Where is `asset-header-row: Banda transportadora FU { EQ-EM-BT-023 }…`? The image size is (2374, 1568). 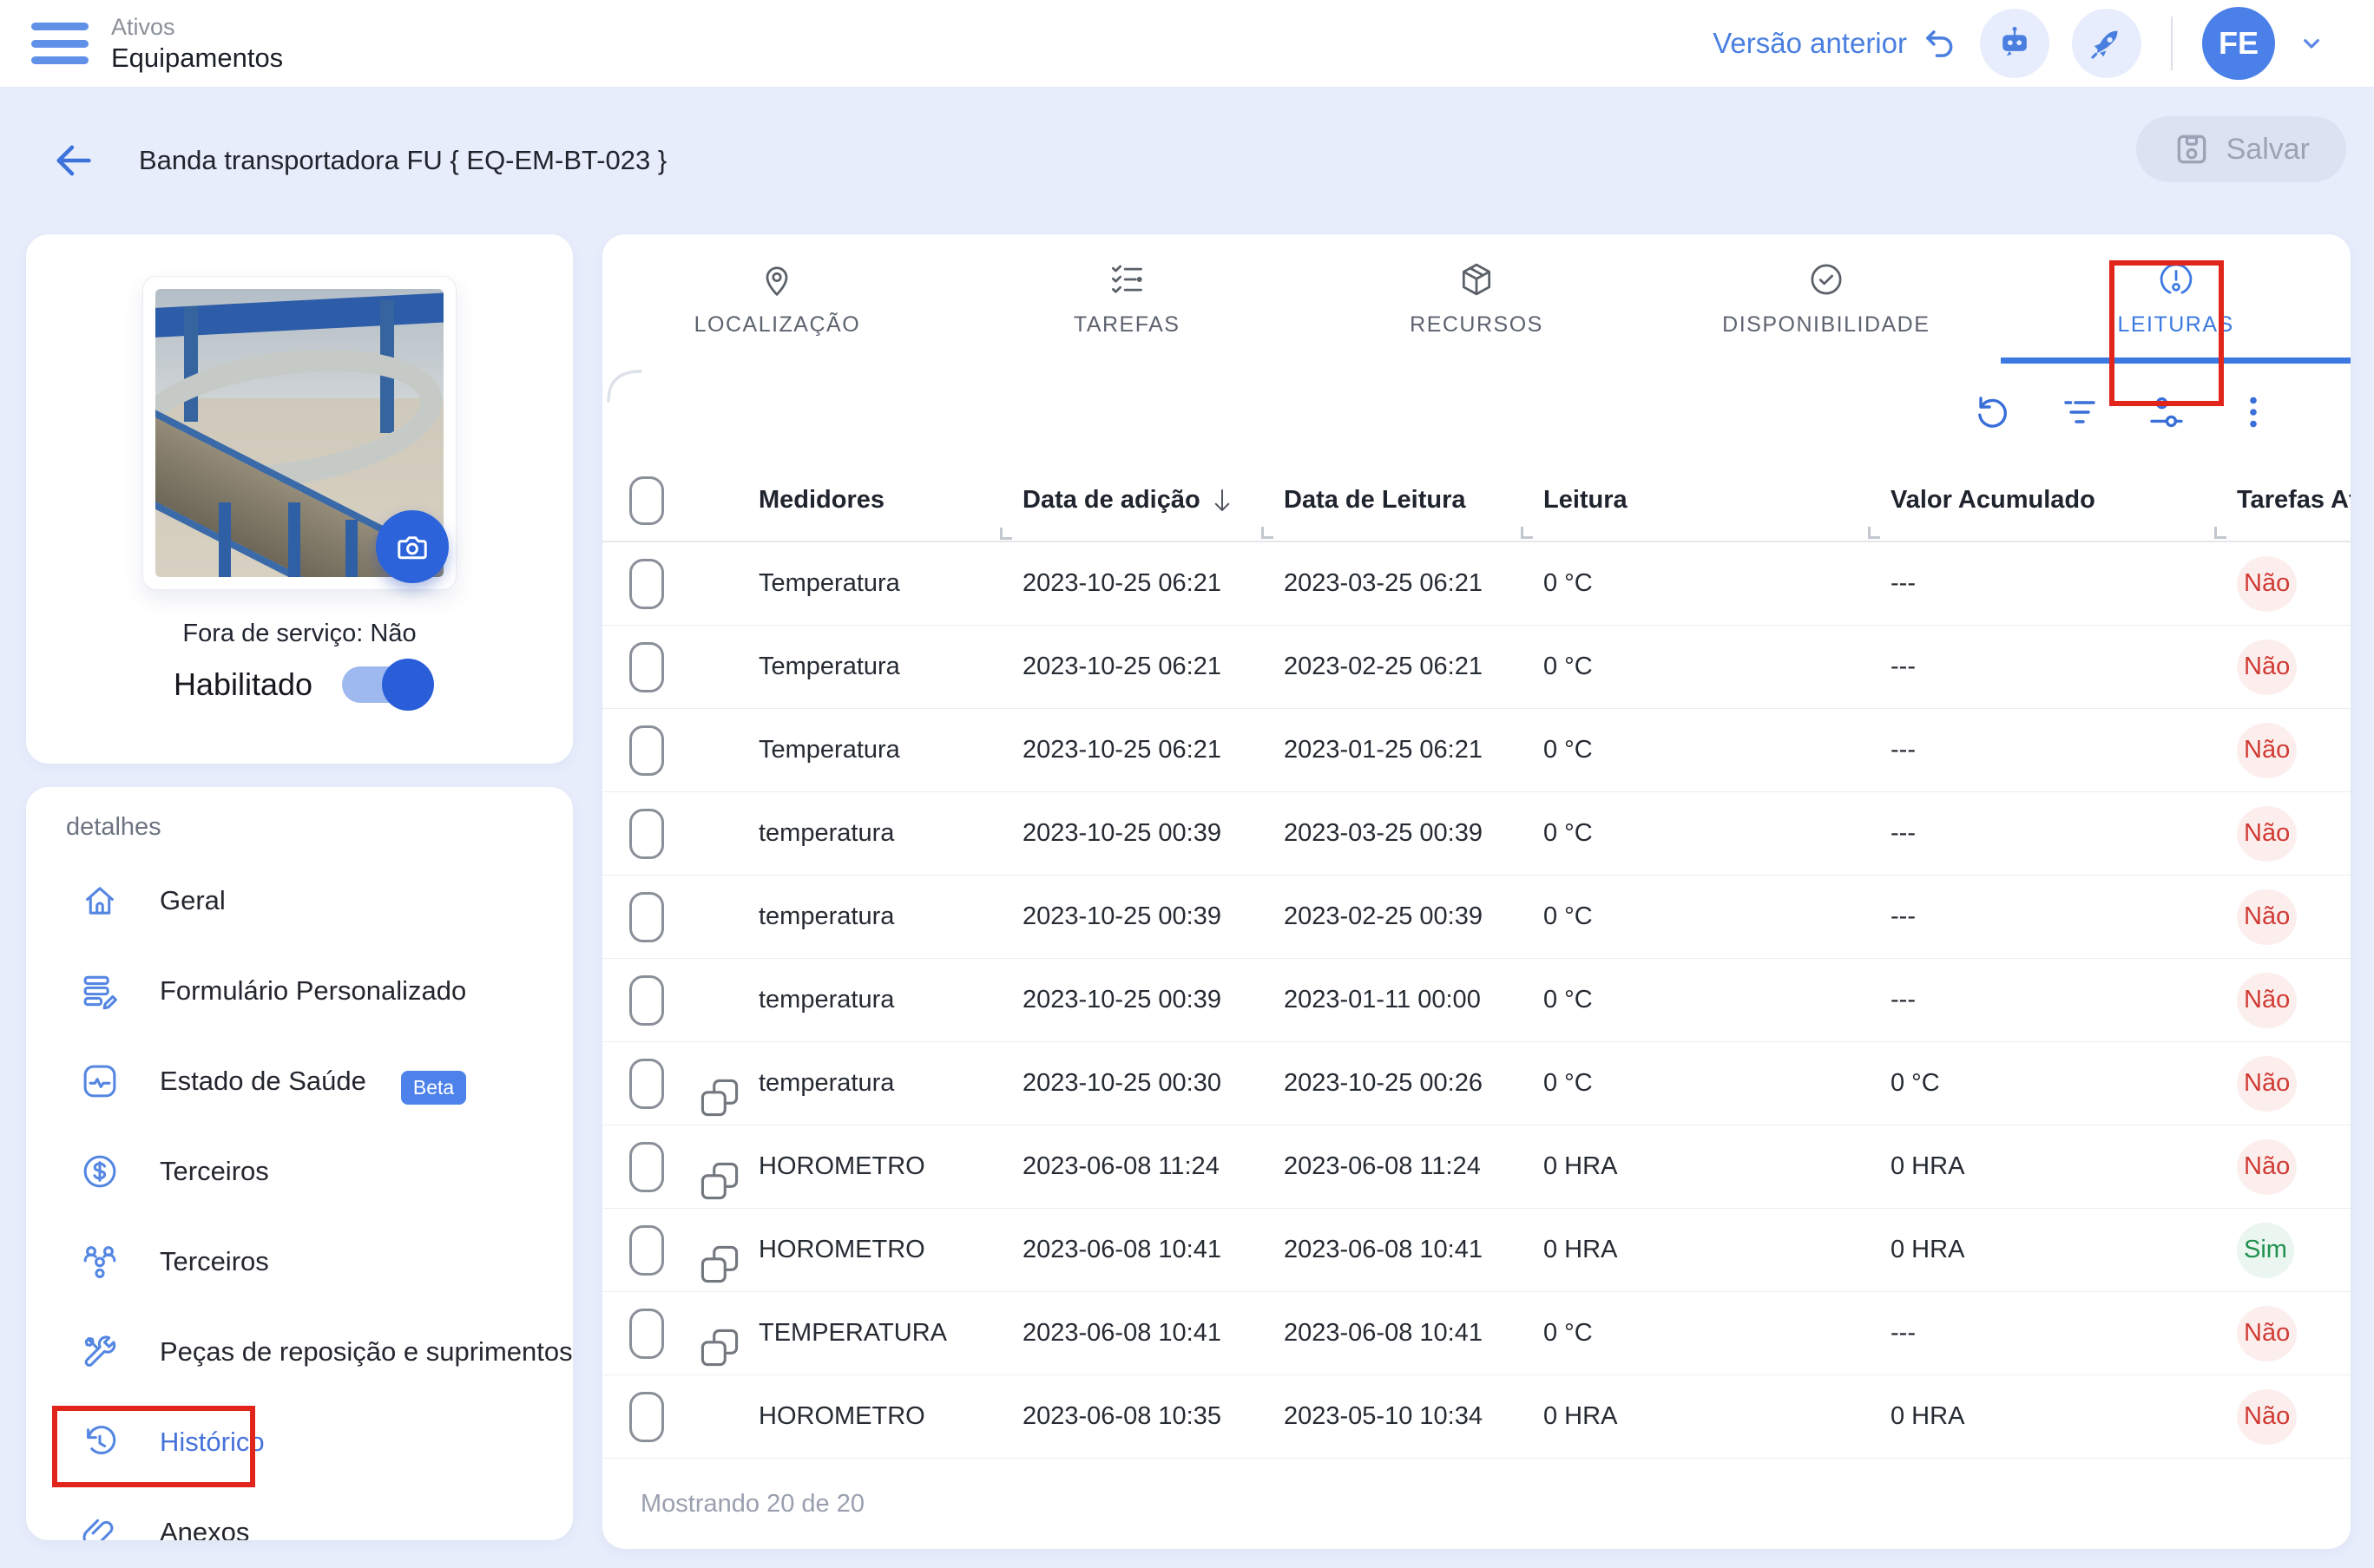
asset-header-row: Banda transportadora FU { EQ-EM-BT-023 }… is located at coordinates (1187, 160).